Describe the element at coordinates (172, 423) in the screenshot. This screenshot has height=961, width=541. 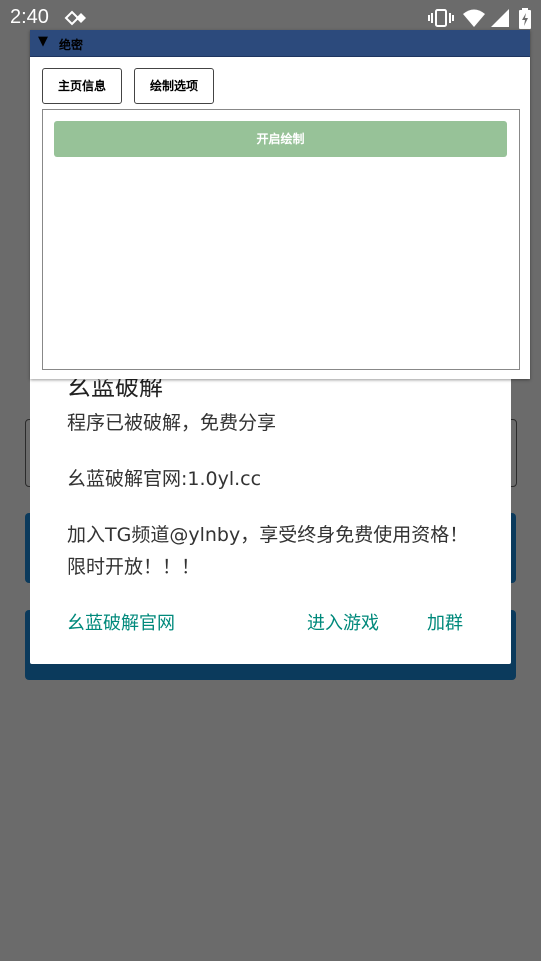
I see `dialog-message-1: 程序已被破解，免费分享` at that location.